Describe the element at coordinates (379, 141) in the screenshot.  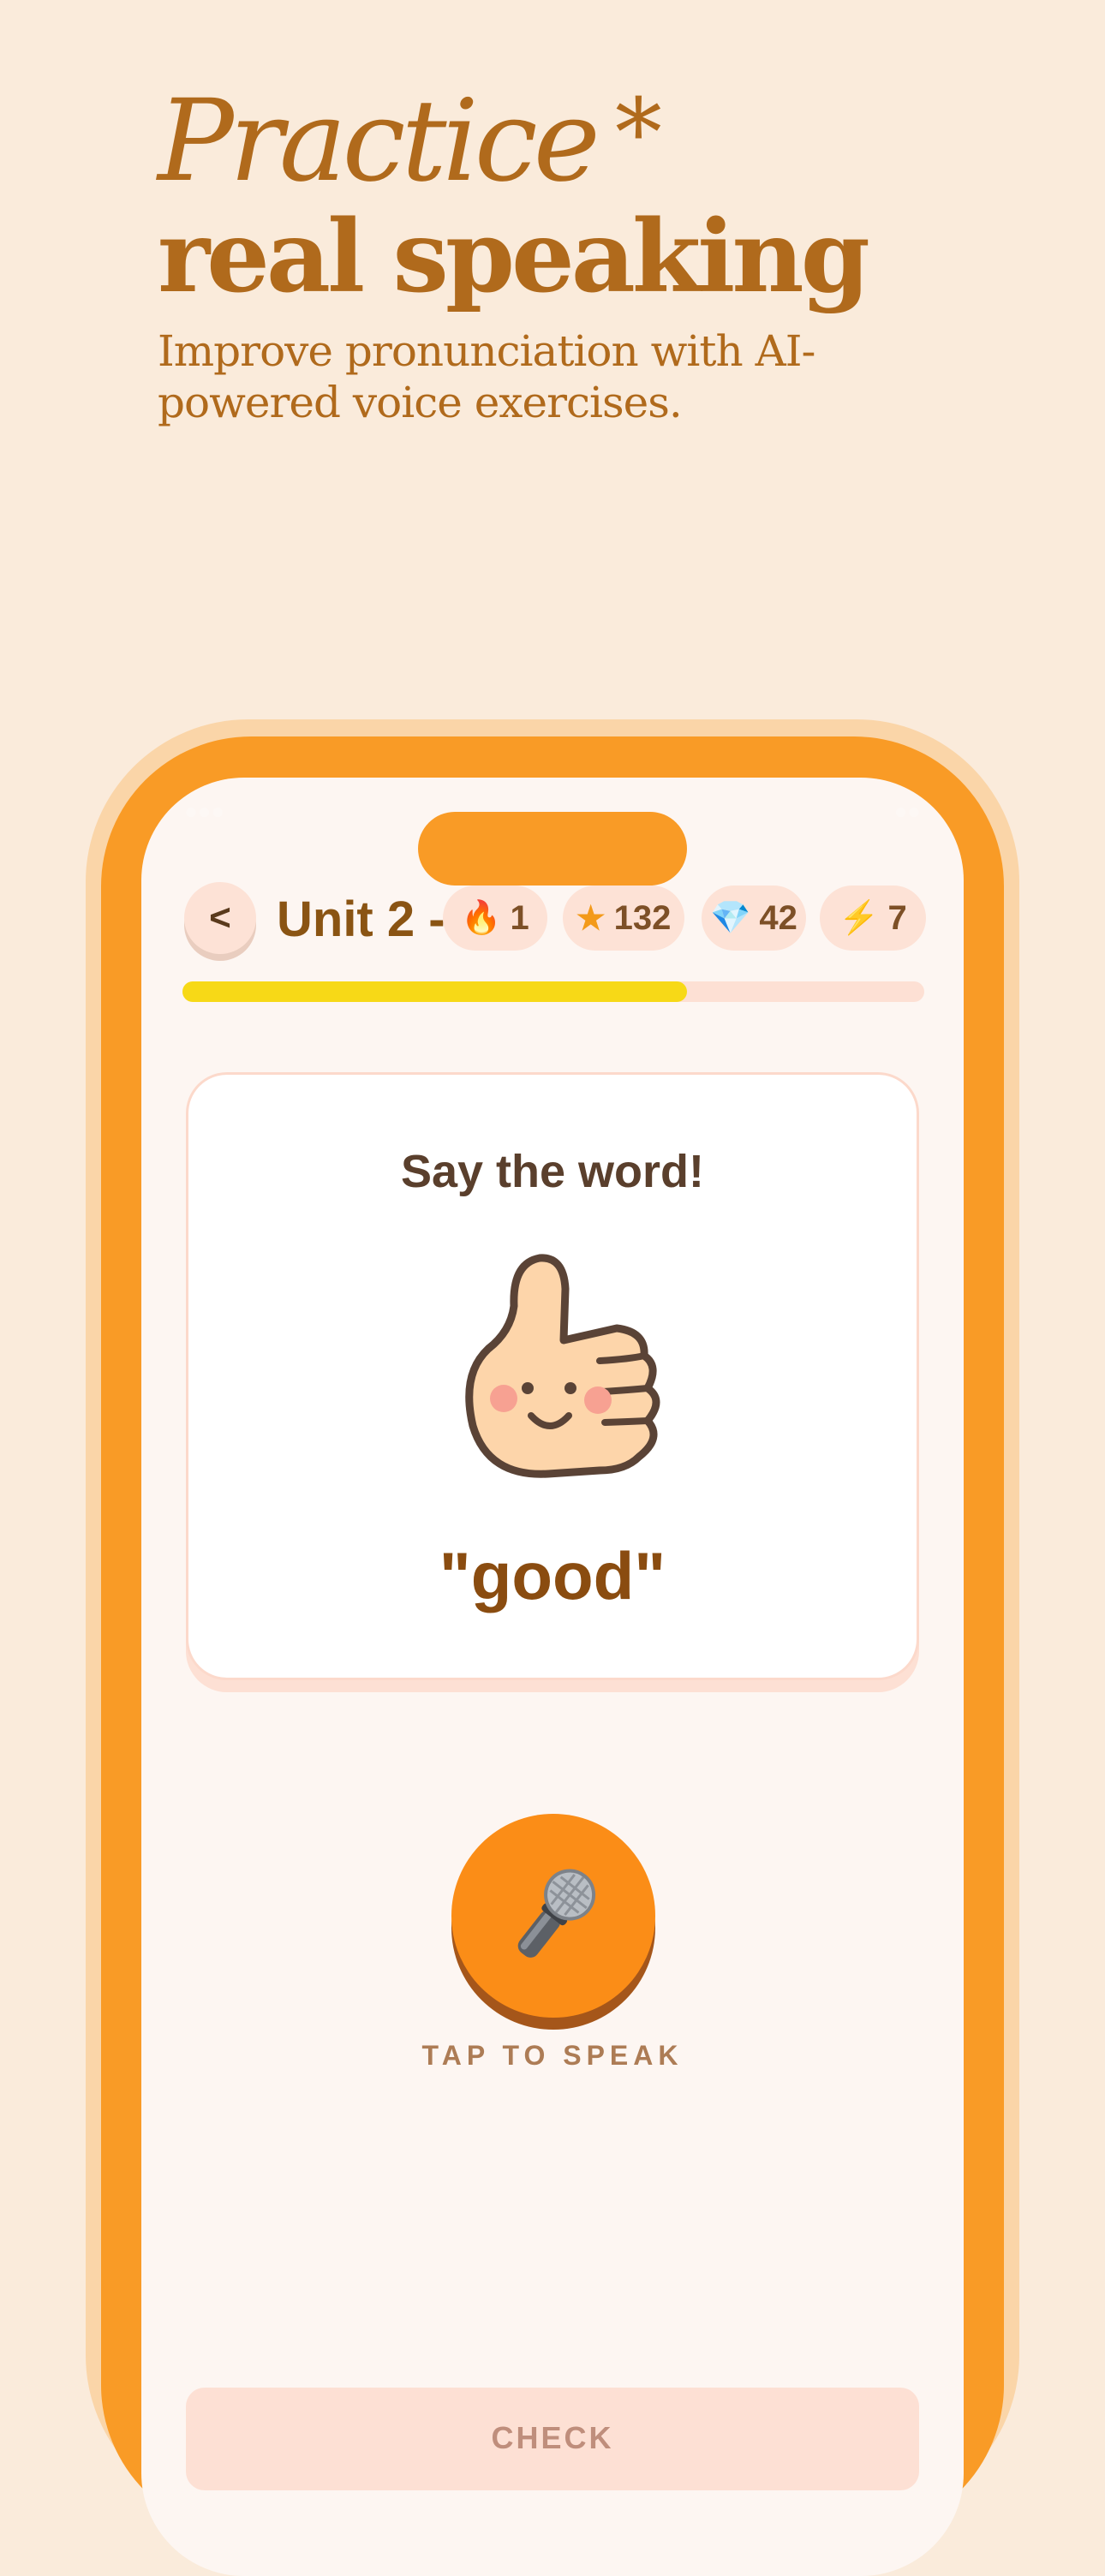
I see `hero-heading-practice: Practice` at that location.